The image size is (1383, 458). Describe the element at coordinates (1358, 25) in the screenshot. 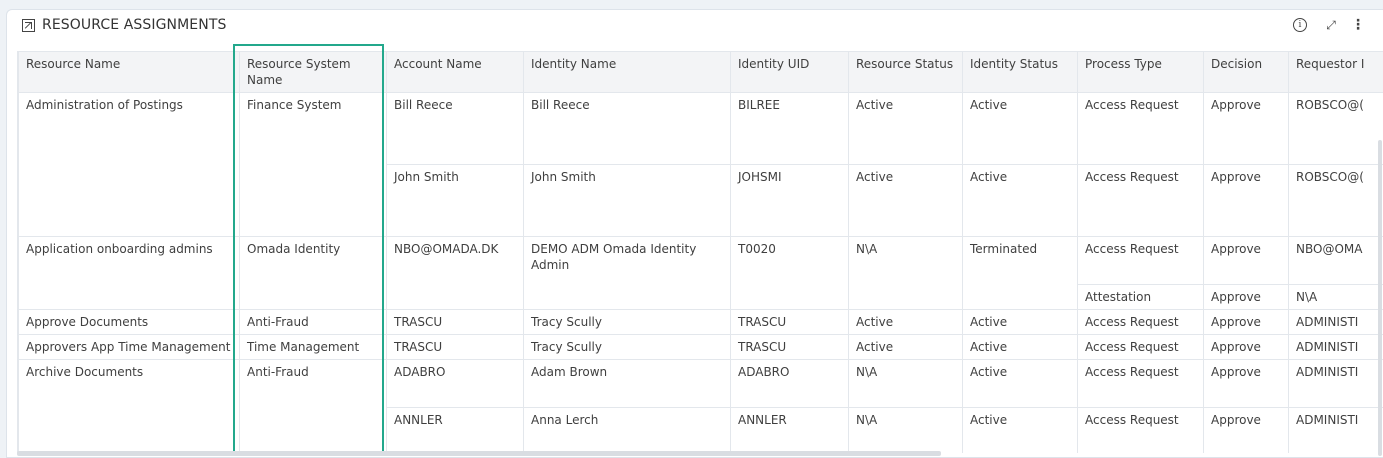

I see `more-vertical-icon: ⋮` at that location.